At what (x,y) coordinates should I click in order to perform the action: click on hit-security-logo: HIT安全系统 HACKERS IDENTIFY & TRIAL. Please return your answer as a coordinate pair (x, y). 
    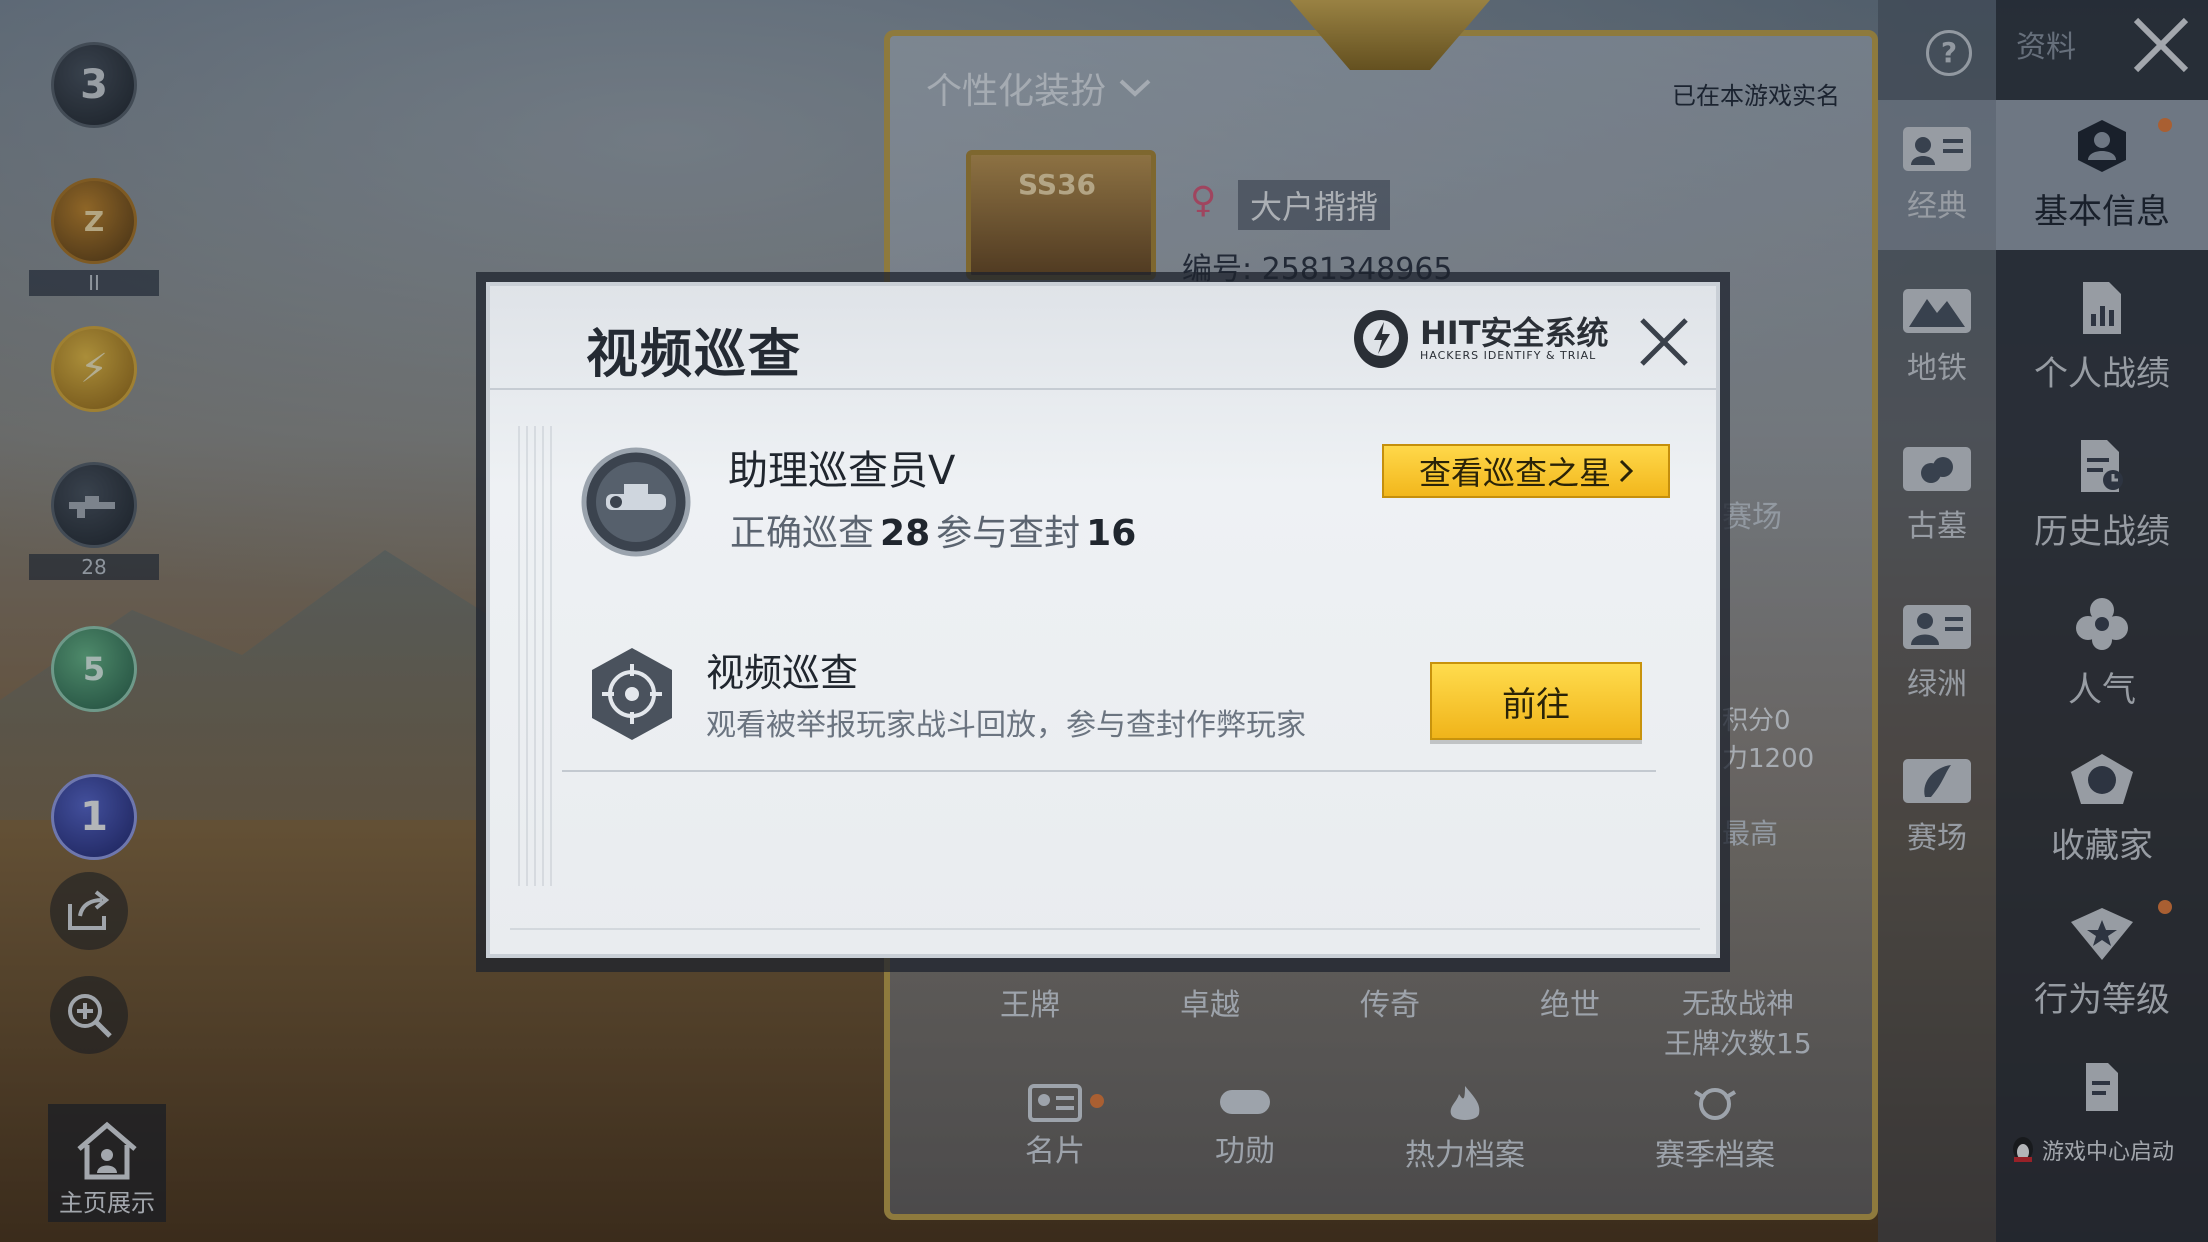
    Looking at the image, I should click on (1480, 339).